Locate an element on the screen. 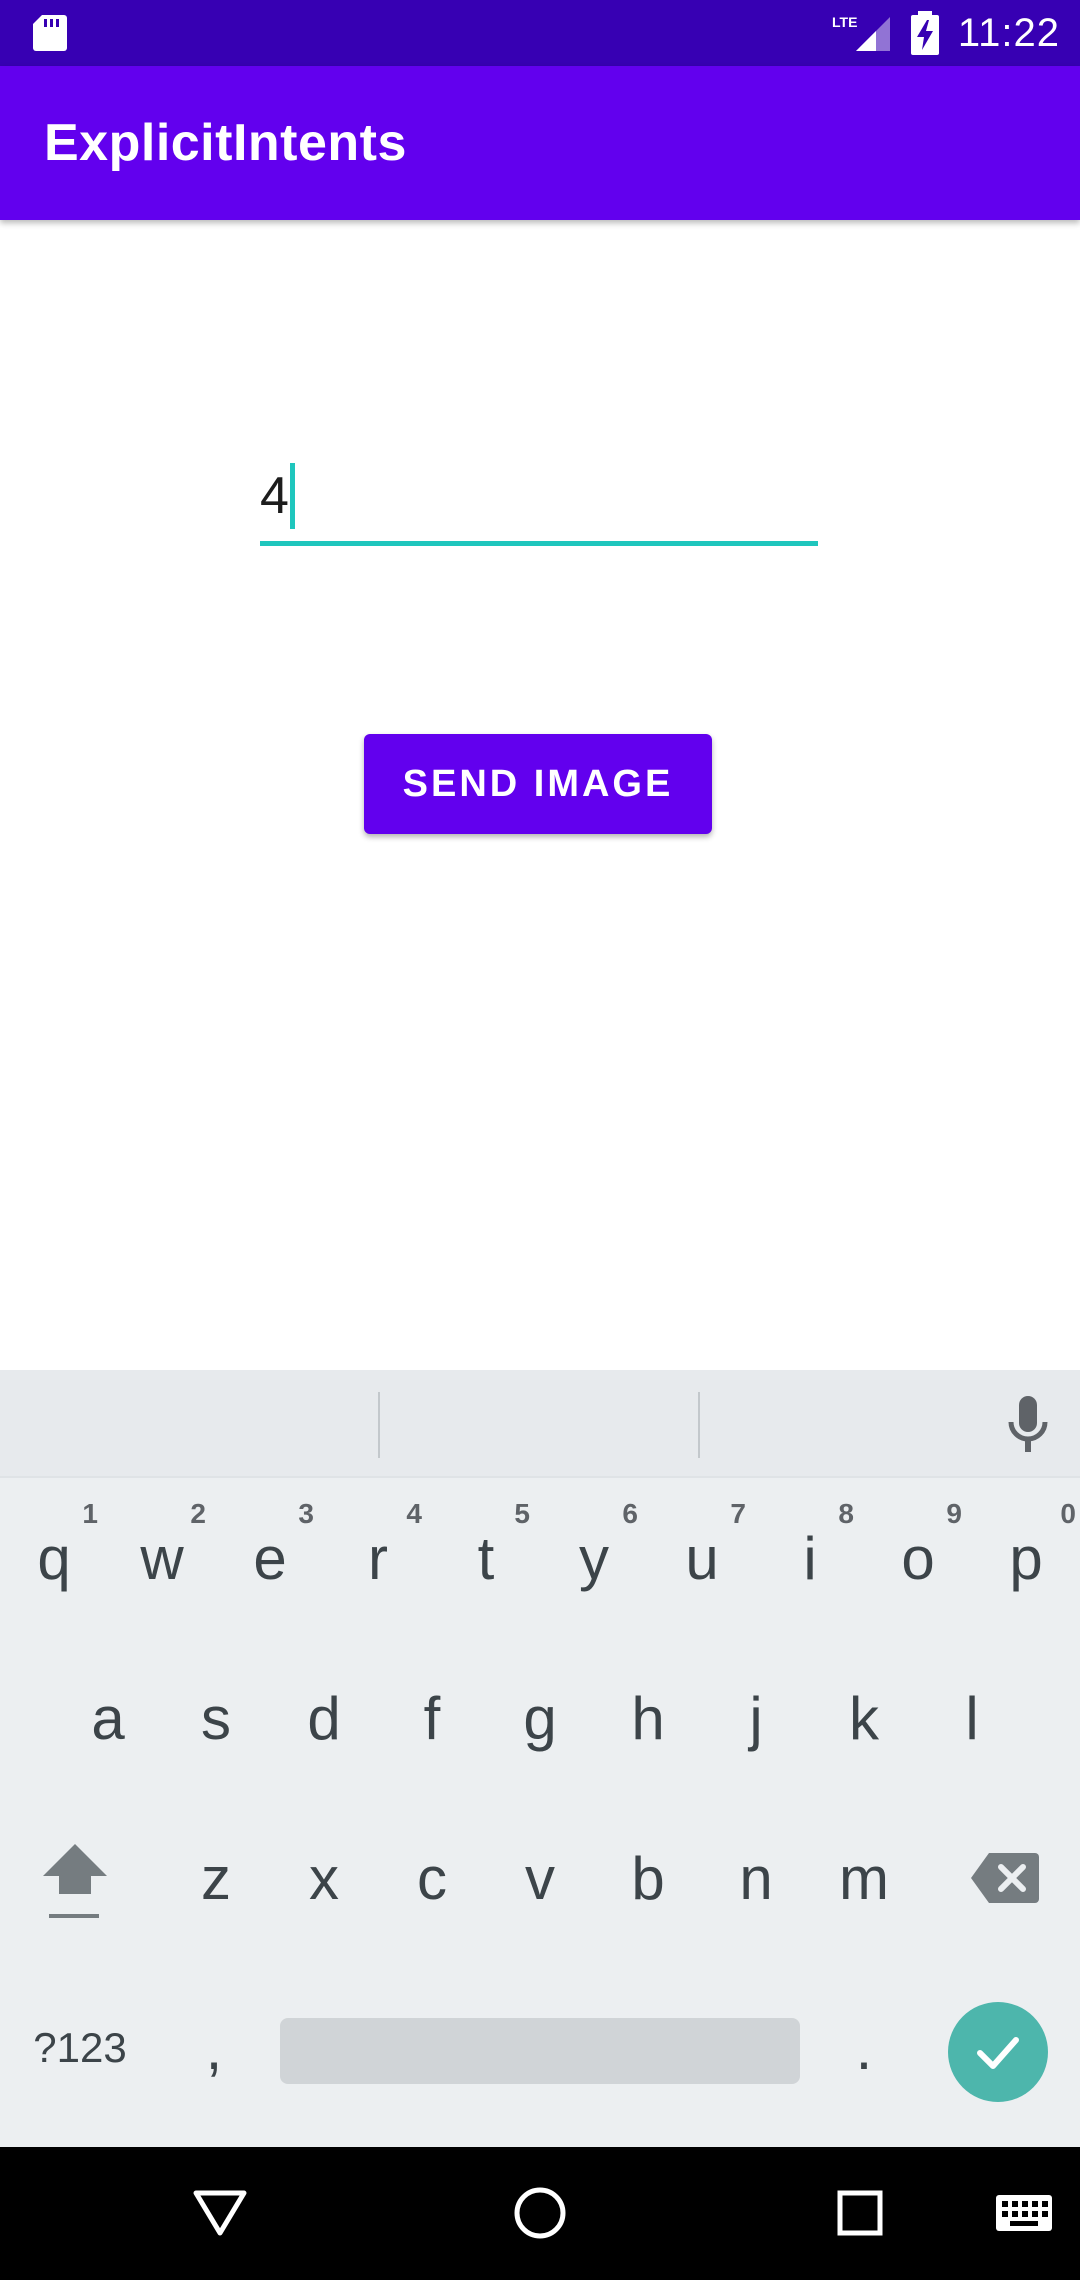 This screenshot has width=1080, height=2280. key-hint: 6 is located at coordinates (630, 1513).